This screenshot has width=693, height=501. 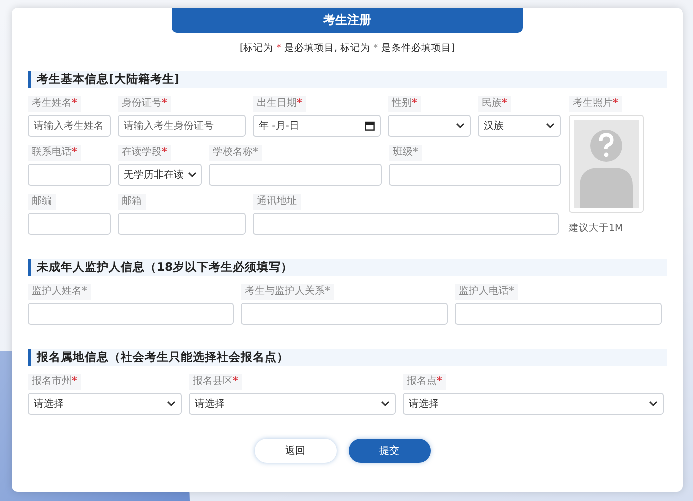 What do you see at coordinates (69, 126) in the screenshot?
I see `input-field: 请输入考生姓名` at bounding box center [69, 126].